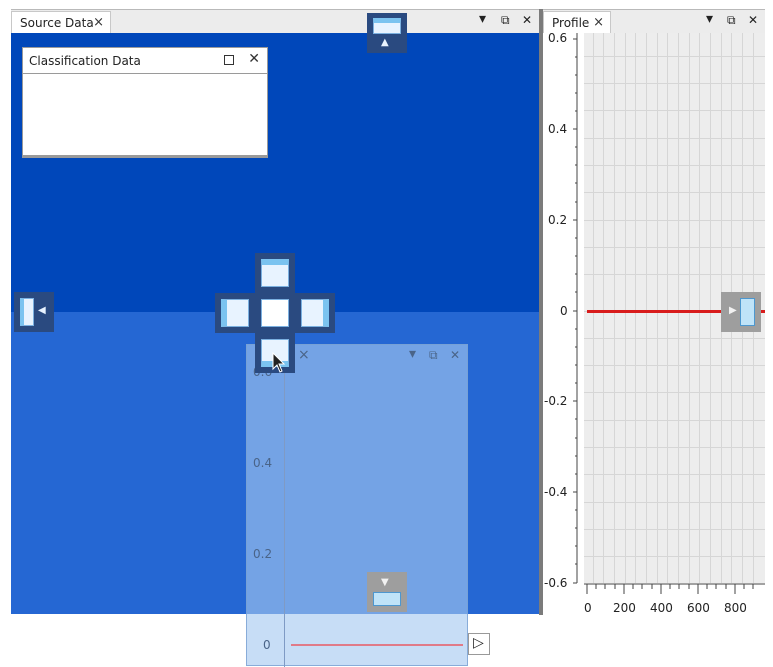 This screenshot has width=773, height=667. I want to click on x-tick-label: 0, so click(588, 608).